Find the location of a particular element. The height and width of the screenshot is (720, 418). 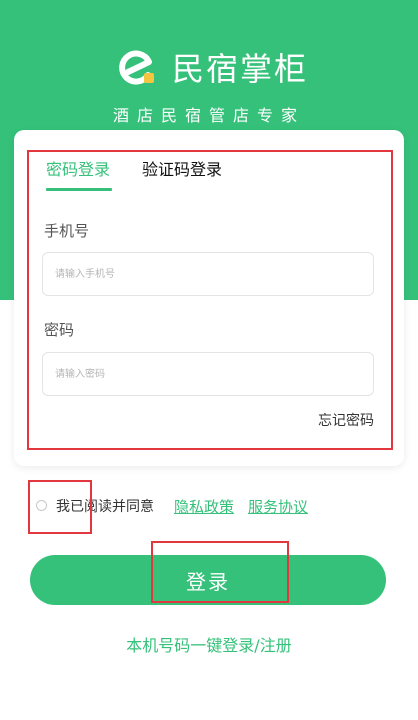

brand-name: 民宿掌柜 is located at coordinates (240, 69).